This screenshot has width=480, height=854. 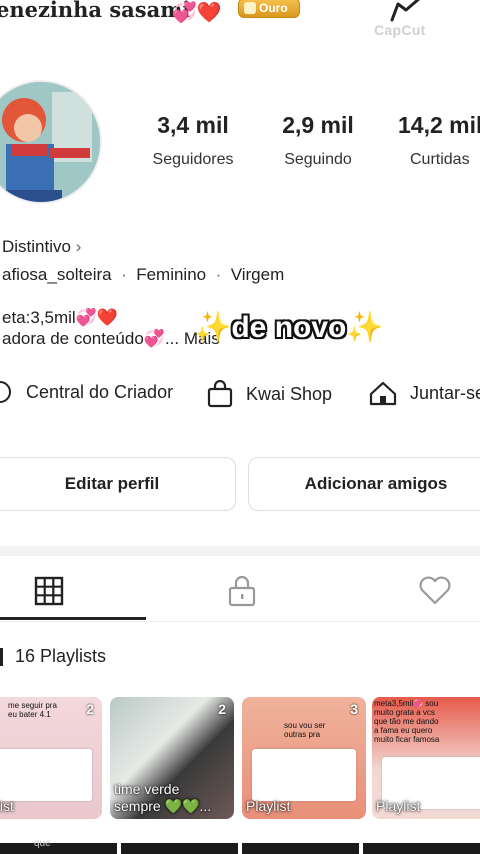 I want to click on capcut-watermark: CapCut, so click(x=400, y=30).